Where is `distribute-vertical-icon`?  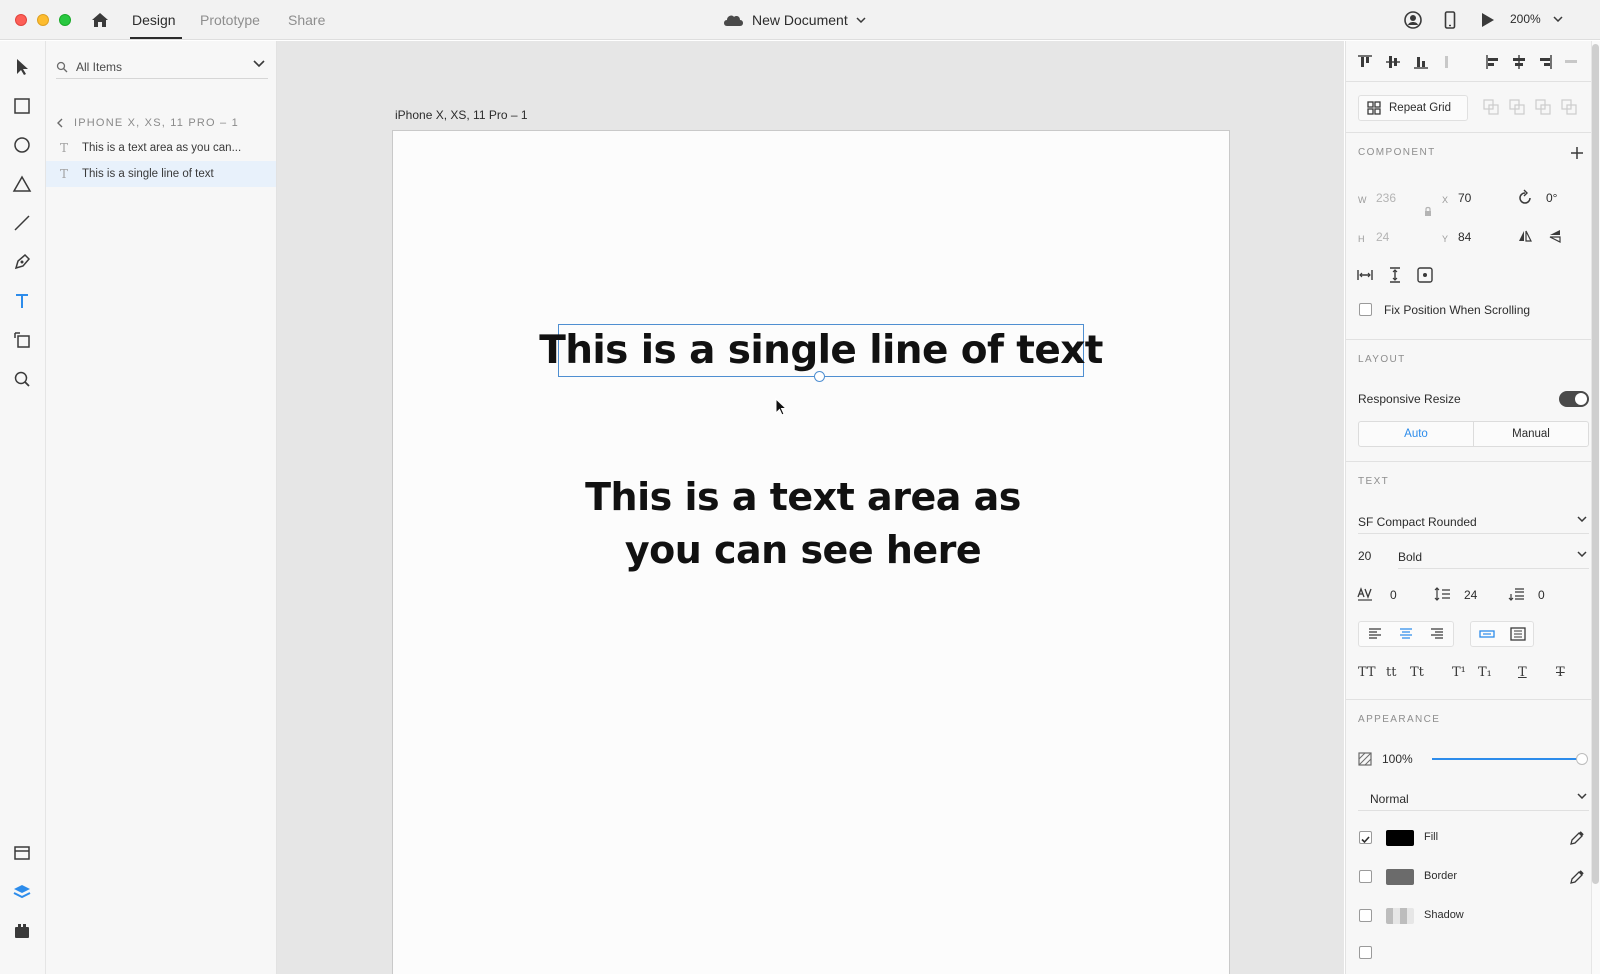 distribute-vertical-icon is located at coordinates (1447, 62).